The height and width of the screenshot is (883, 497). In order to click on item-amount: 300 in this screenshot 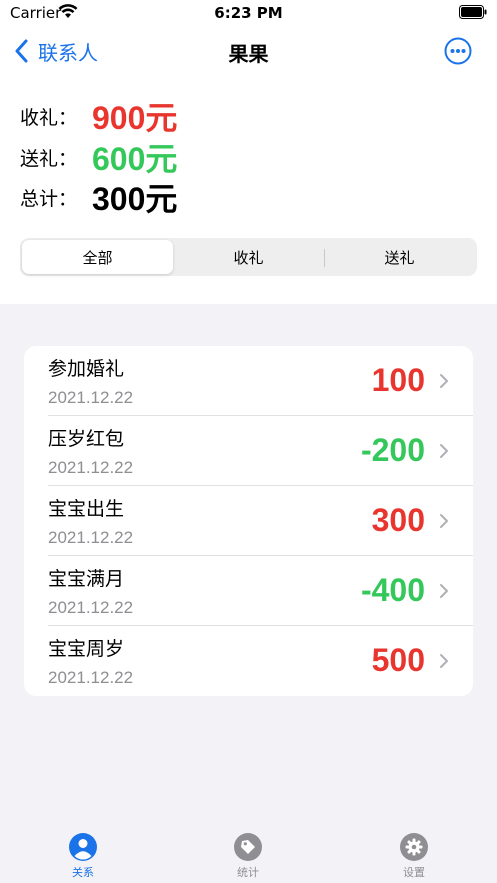, I will do `click(398, 520)`.